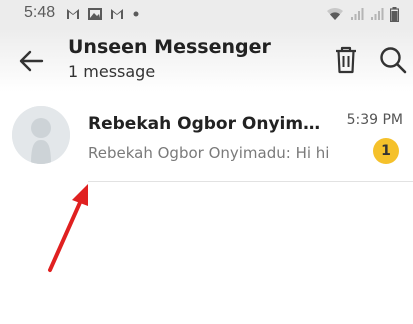 The image size is (413, 324). Describe the element at coordinates (386, 151) in the screenshot. I see `unread-badge: 1` at that location.